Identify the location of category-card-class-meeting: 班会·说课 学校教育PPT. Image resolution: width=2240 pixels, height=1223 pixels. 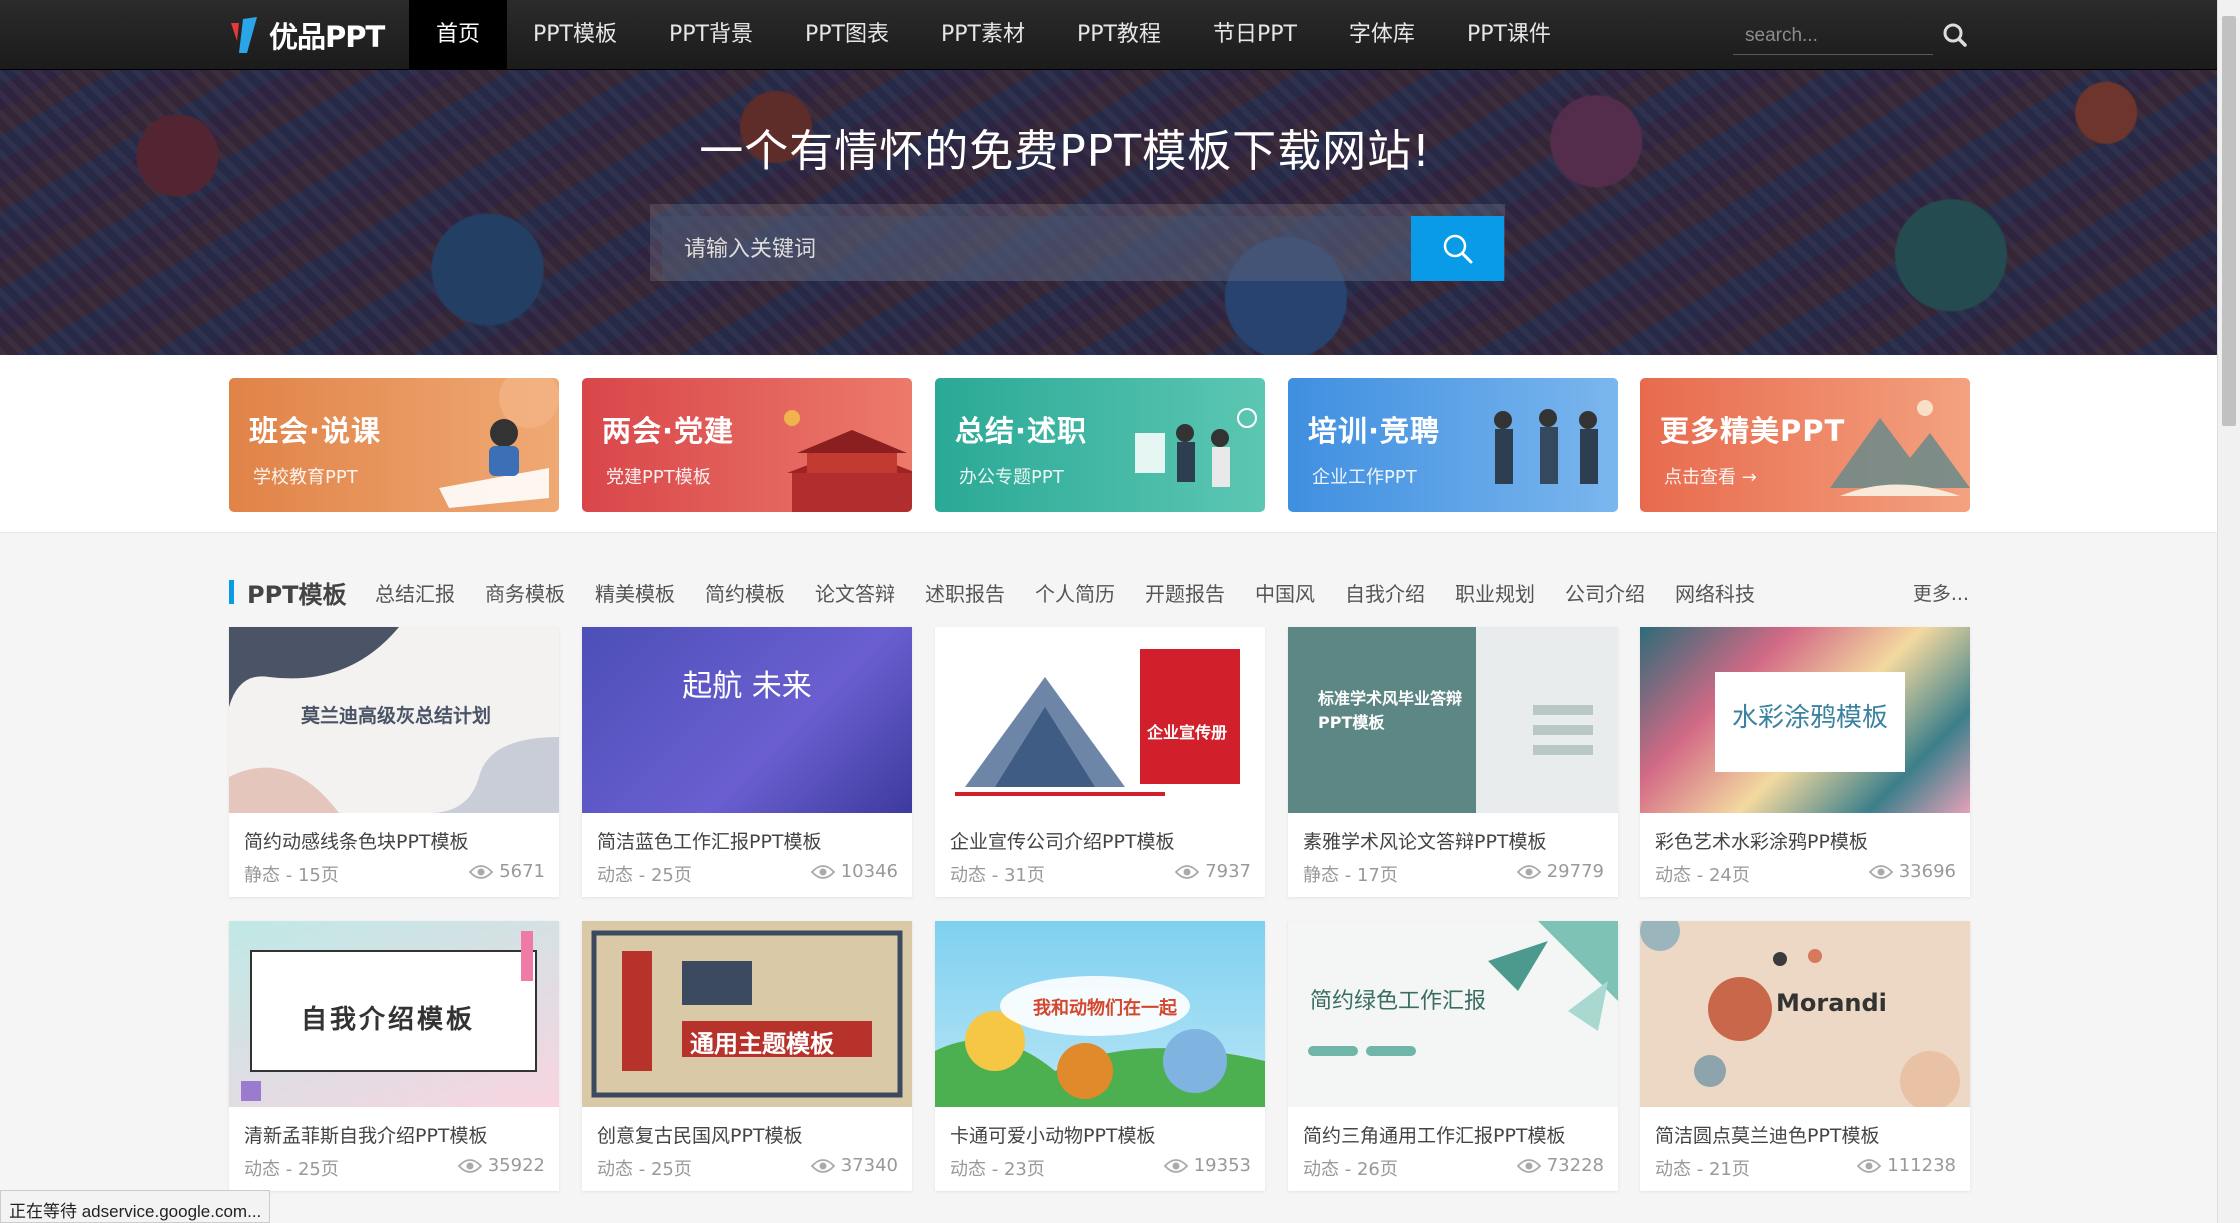
(394, 445).